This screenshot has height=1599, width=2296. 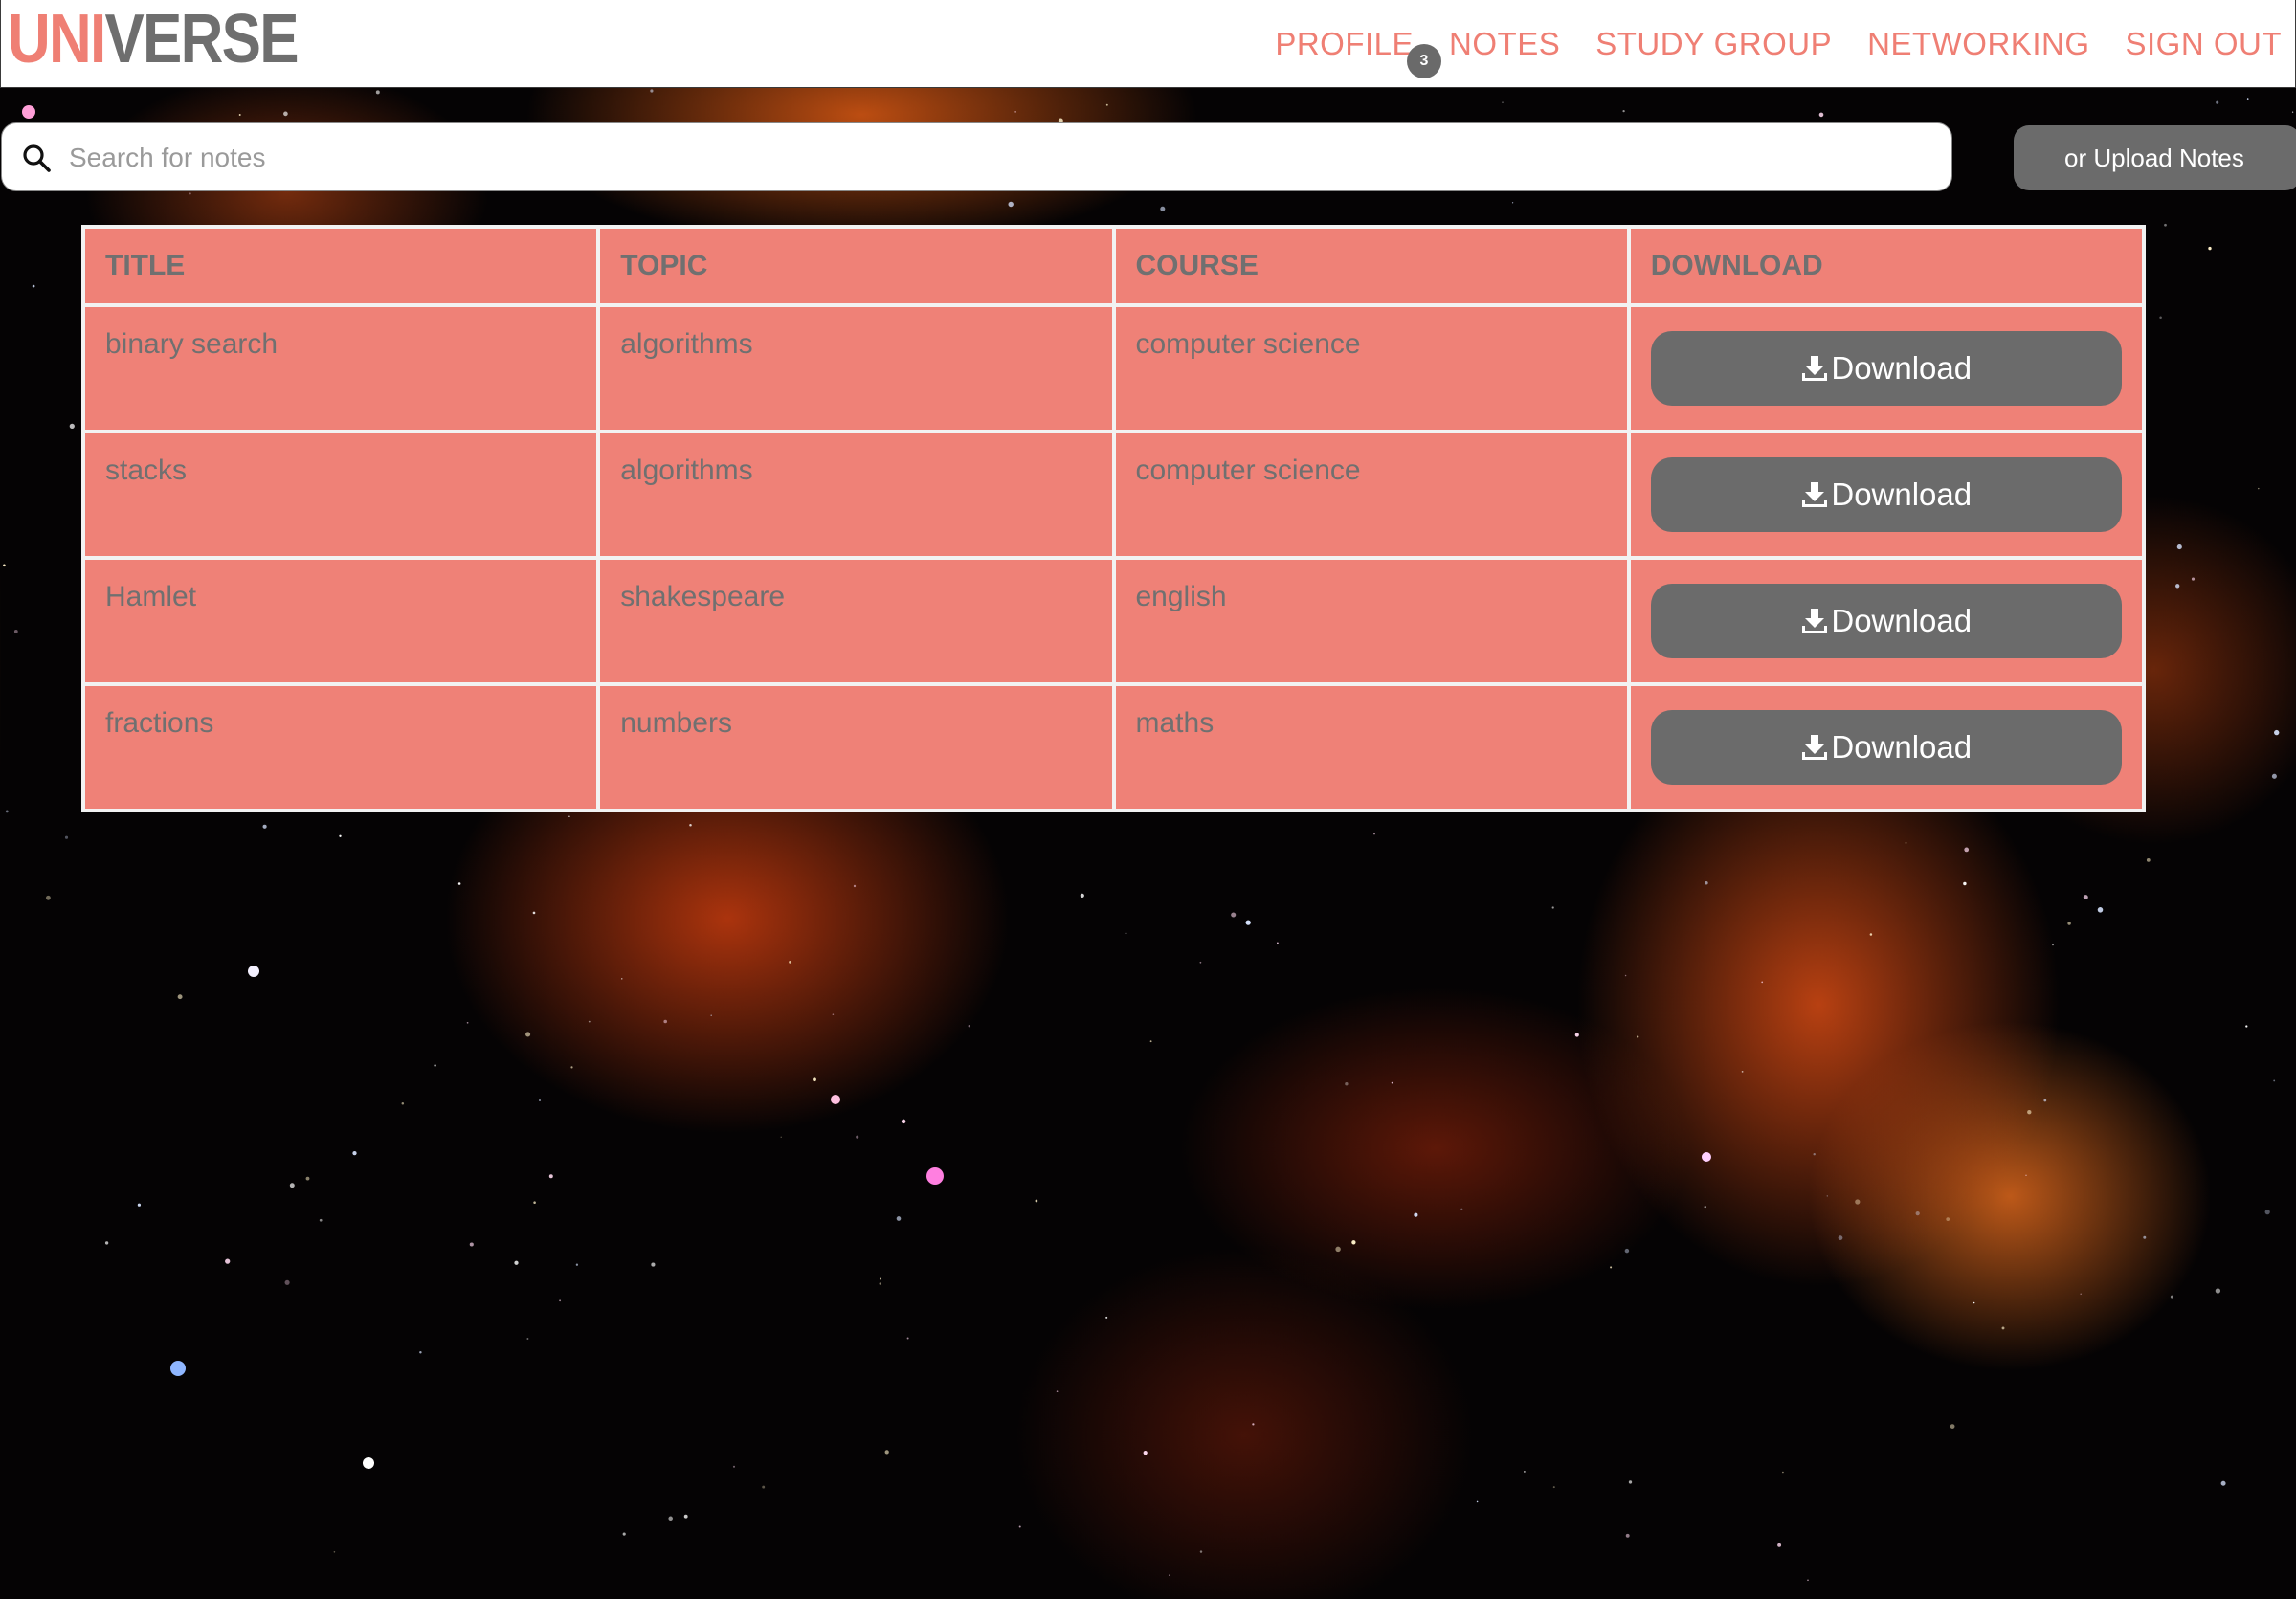 What do you see at coordinates (1713, 44) in the screenshot?
I see `nav-study-group: STUDY GROUP` at bounding box center [1713, 44].